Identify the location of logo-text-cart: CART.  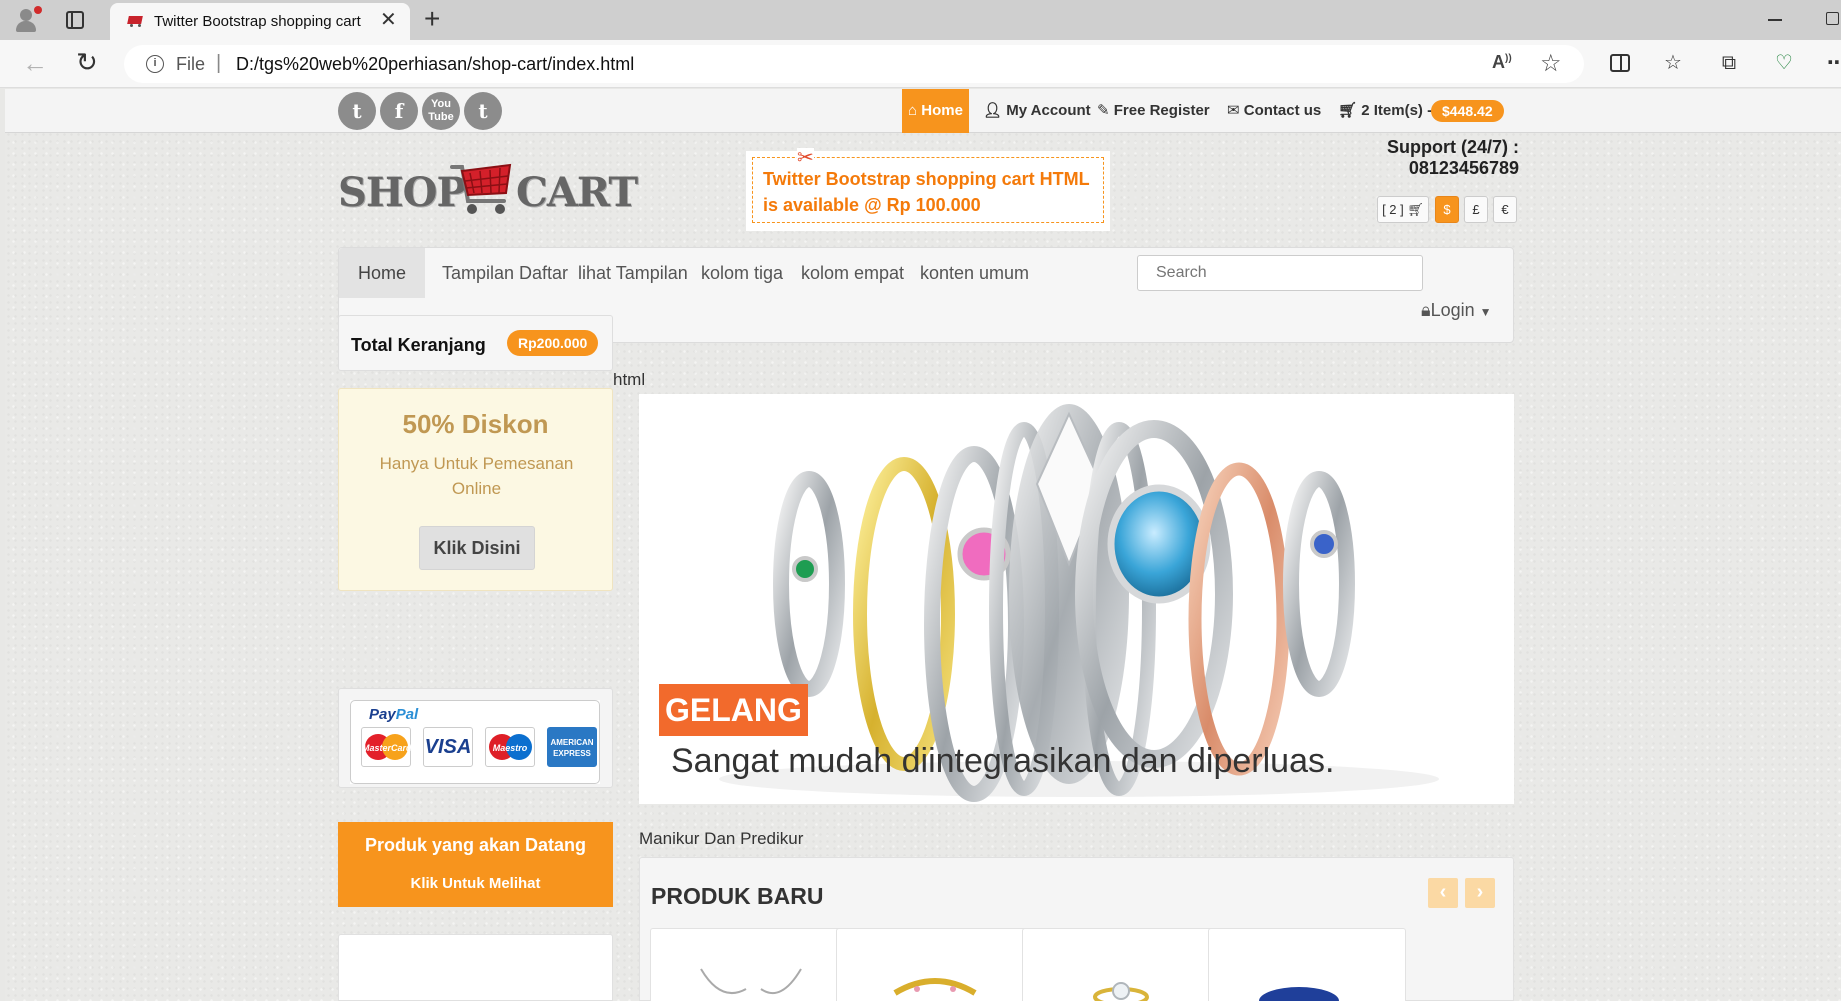
(577, 192).